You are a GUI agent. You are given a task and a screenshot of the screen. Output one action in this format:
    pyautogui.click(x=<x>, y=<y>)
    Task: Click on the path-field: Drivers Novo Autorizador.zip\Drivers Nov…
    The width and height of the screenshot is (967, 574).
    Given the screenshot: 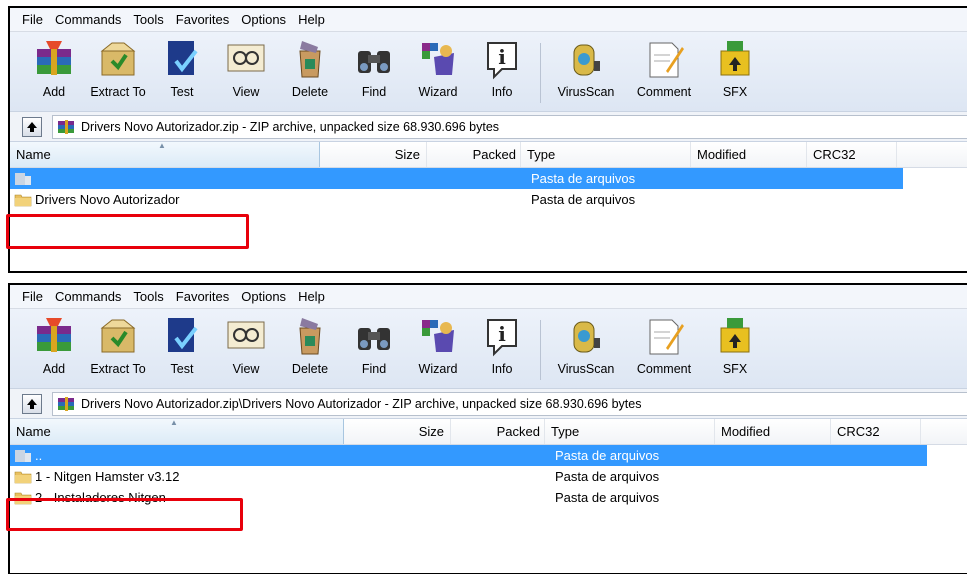 What is the action you would take?
    pyautogui.click(x=509, y=403)
    